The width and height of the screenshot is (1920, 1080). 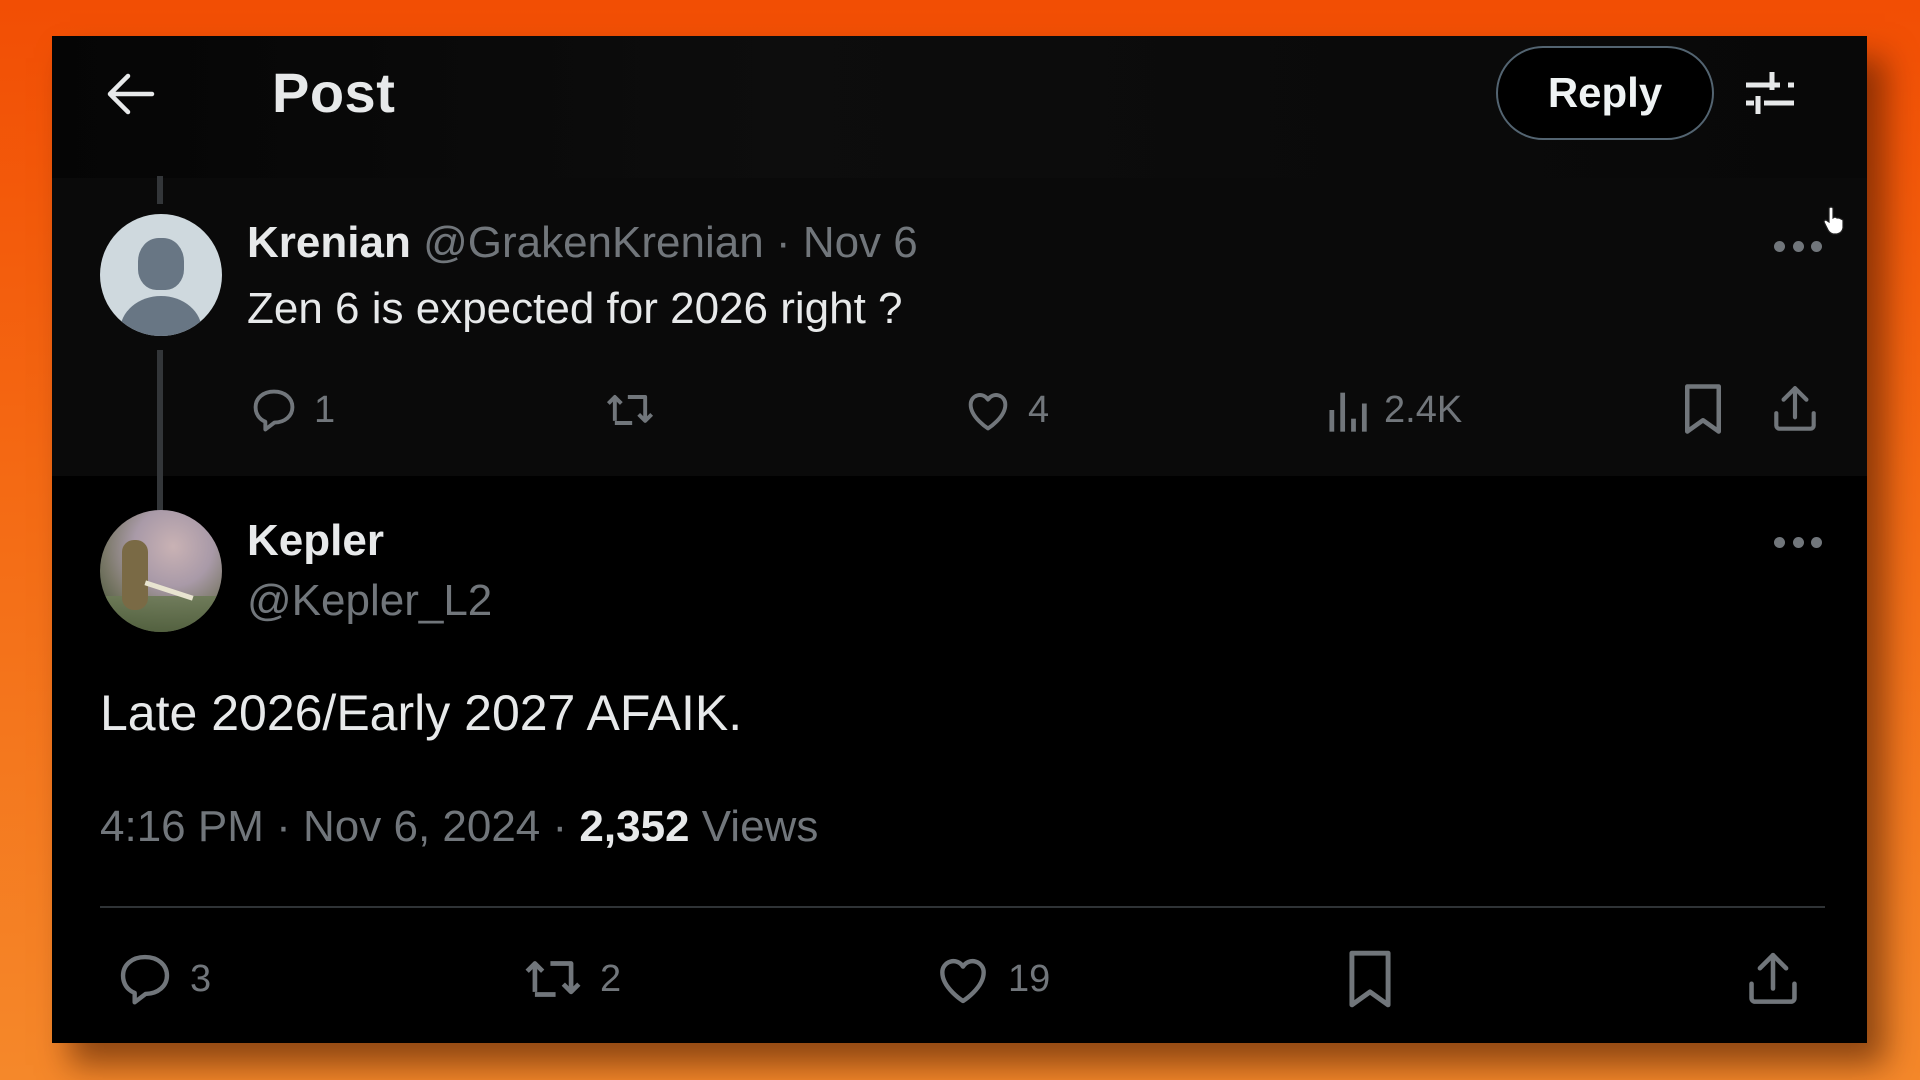 What do you see at coordinates (329, 242) in the screenshot?
I see `author-name: Krenian` at bounding box center [329, 242].